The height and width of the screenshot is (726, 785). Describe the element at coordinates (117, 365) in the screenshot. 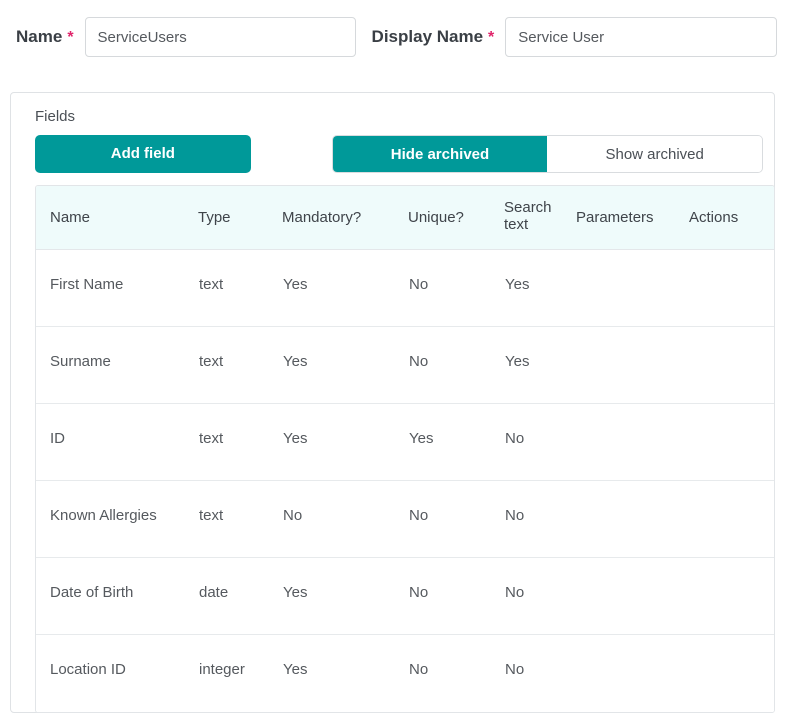

I see `cell-name: Surname` at that location.